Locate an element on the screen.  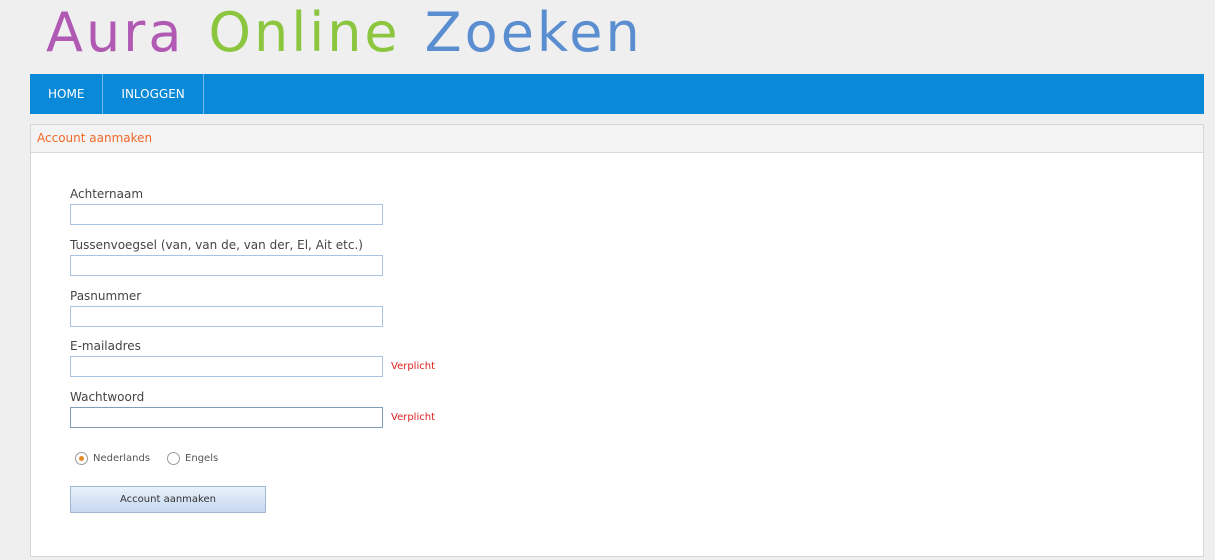
pasnummer-label: Pasnummer is located at coordinates (106, 296).